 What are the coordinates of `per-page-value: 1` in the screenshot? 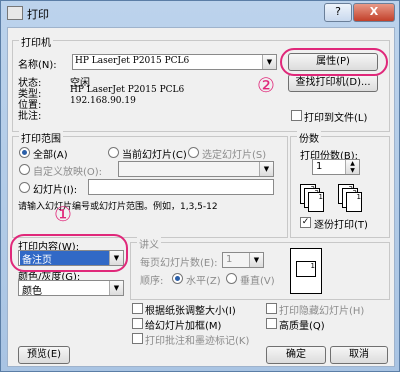 It's located at (229, 259).